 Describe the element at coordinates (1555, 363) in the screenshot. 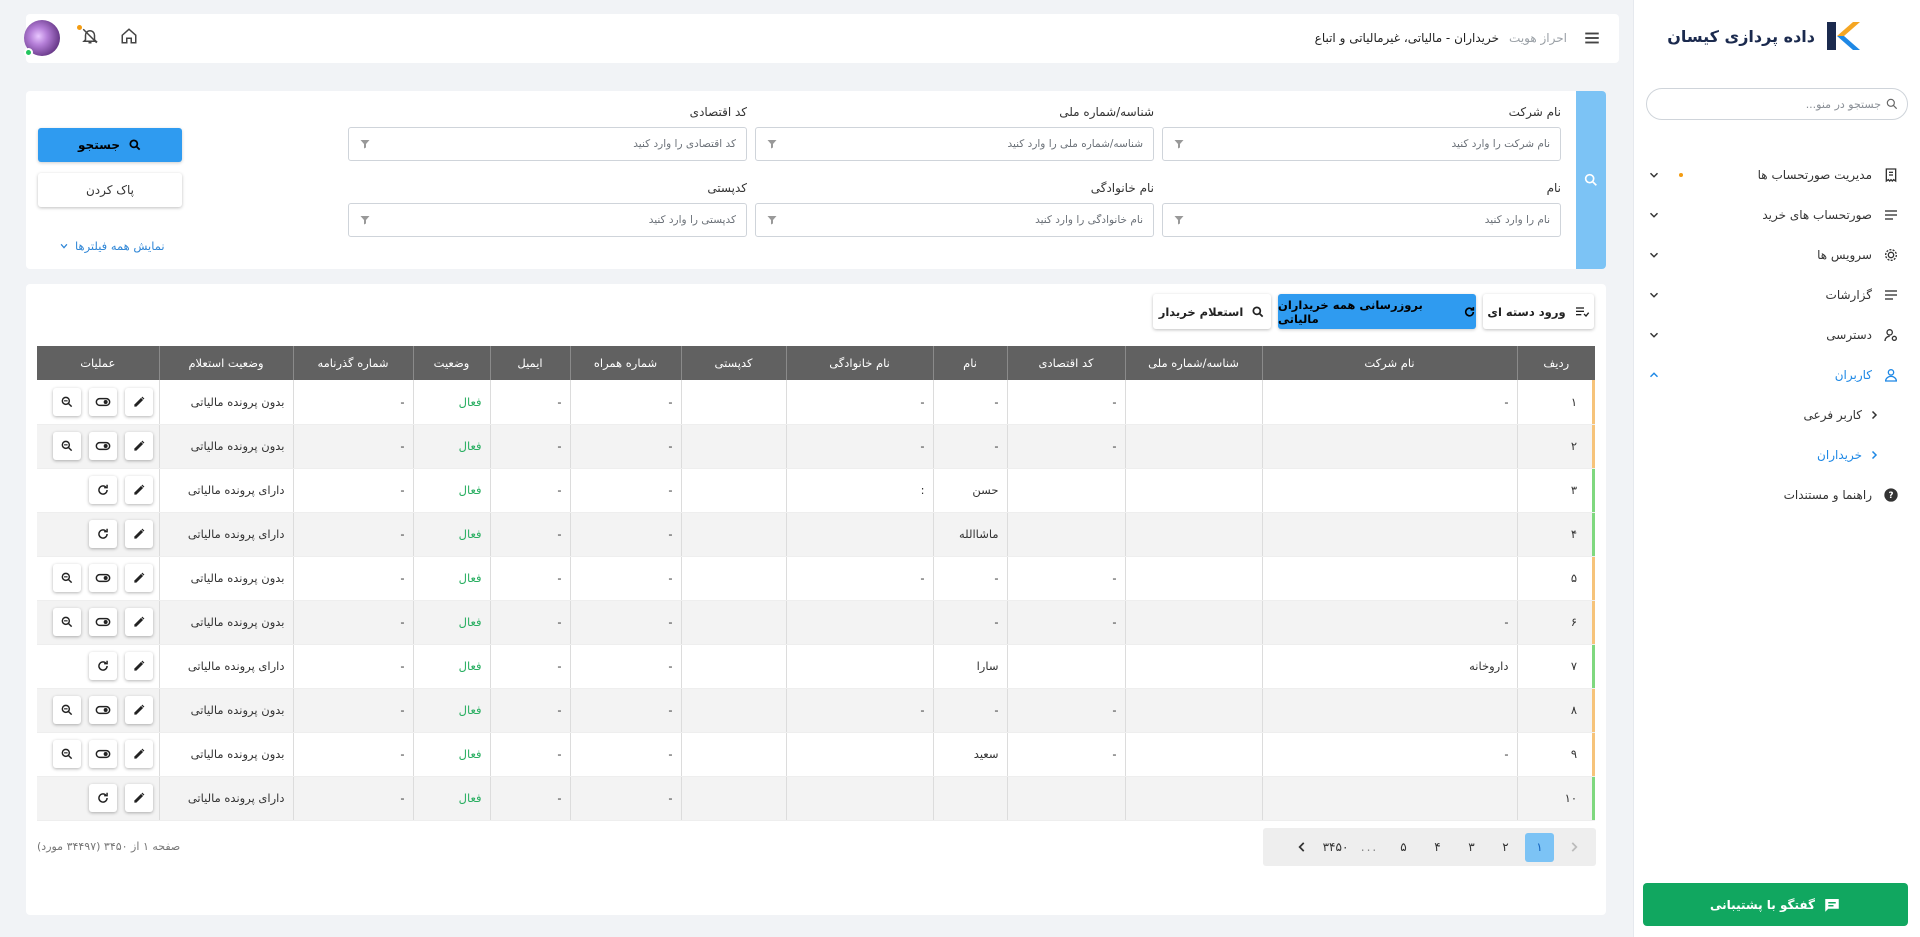

I see `column-header: ردیف` at that location.